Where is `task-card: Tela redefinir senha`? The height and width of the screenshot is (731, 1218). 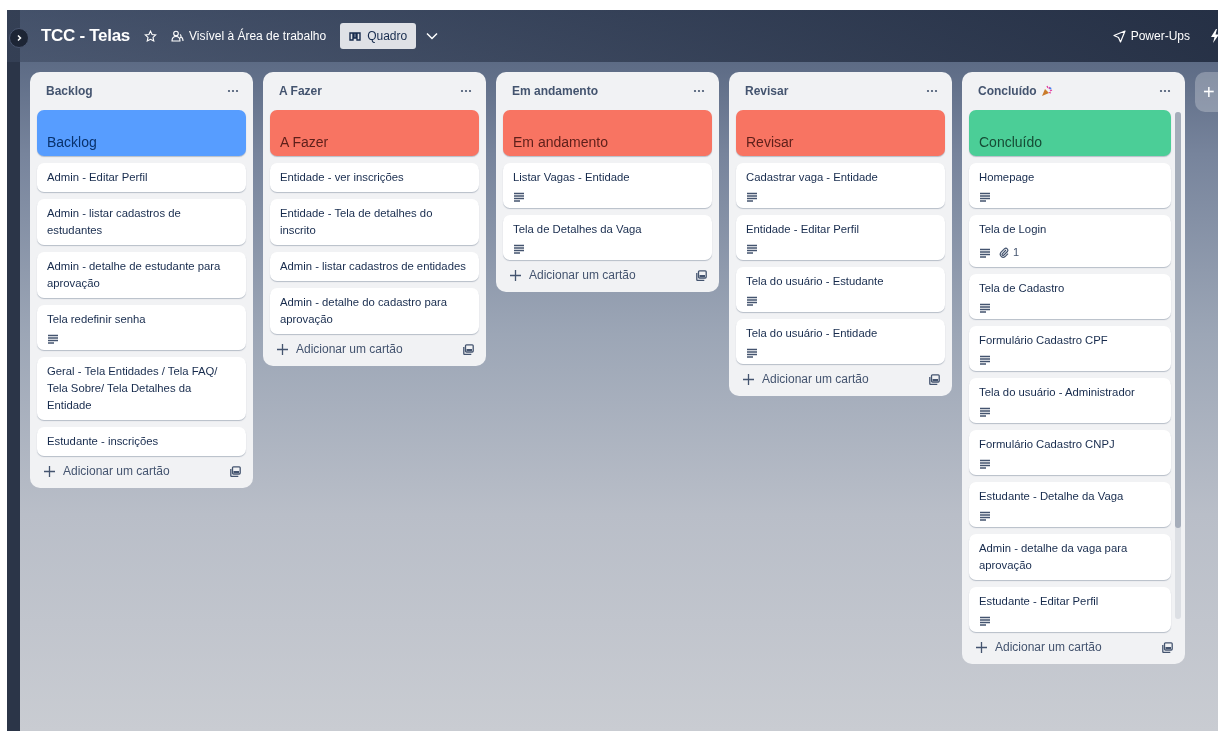
task-card: Tela redefinir senha is located at coordinates (141, 327).